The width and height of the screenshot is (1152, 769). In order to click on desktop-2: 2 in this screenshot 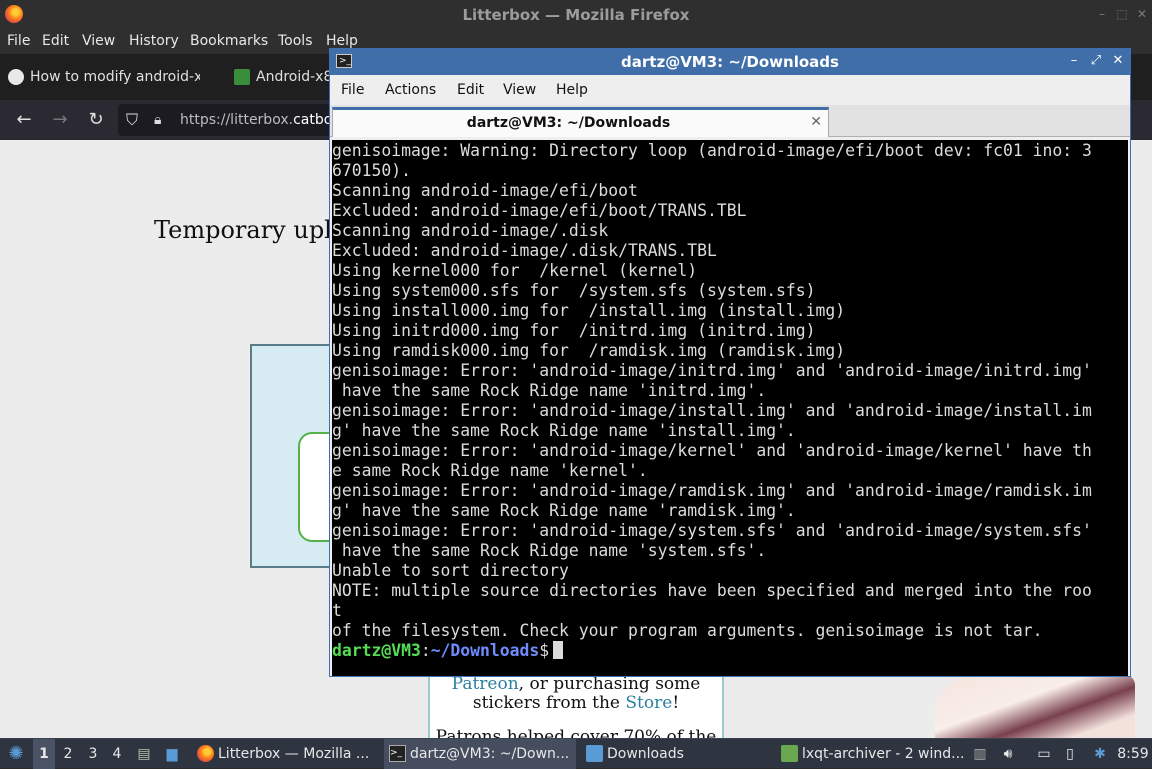, I will do `click(68, 754)`.